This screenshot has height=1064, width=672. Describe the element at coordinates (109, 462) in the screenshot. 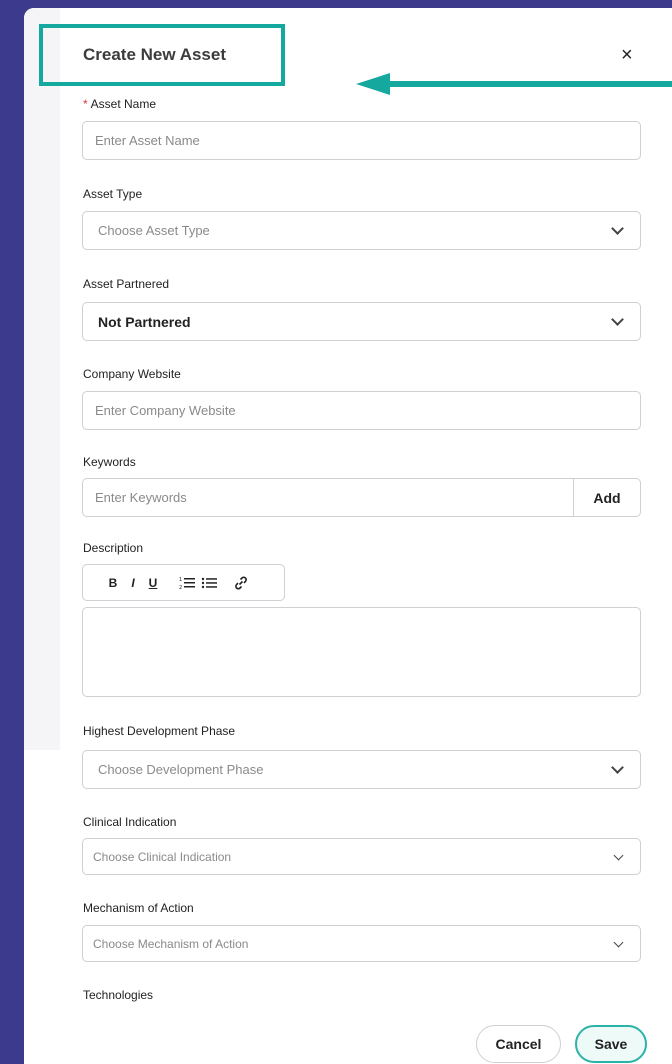

I see `keywords-label: Keywords` at that location.